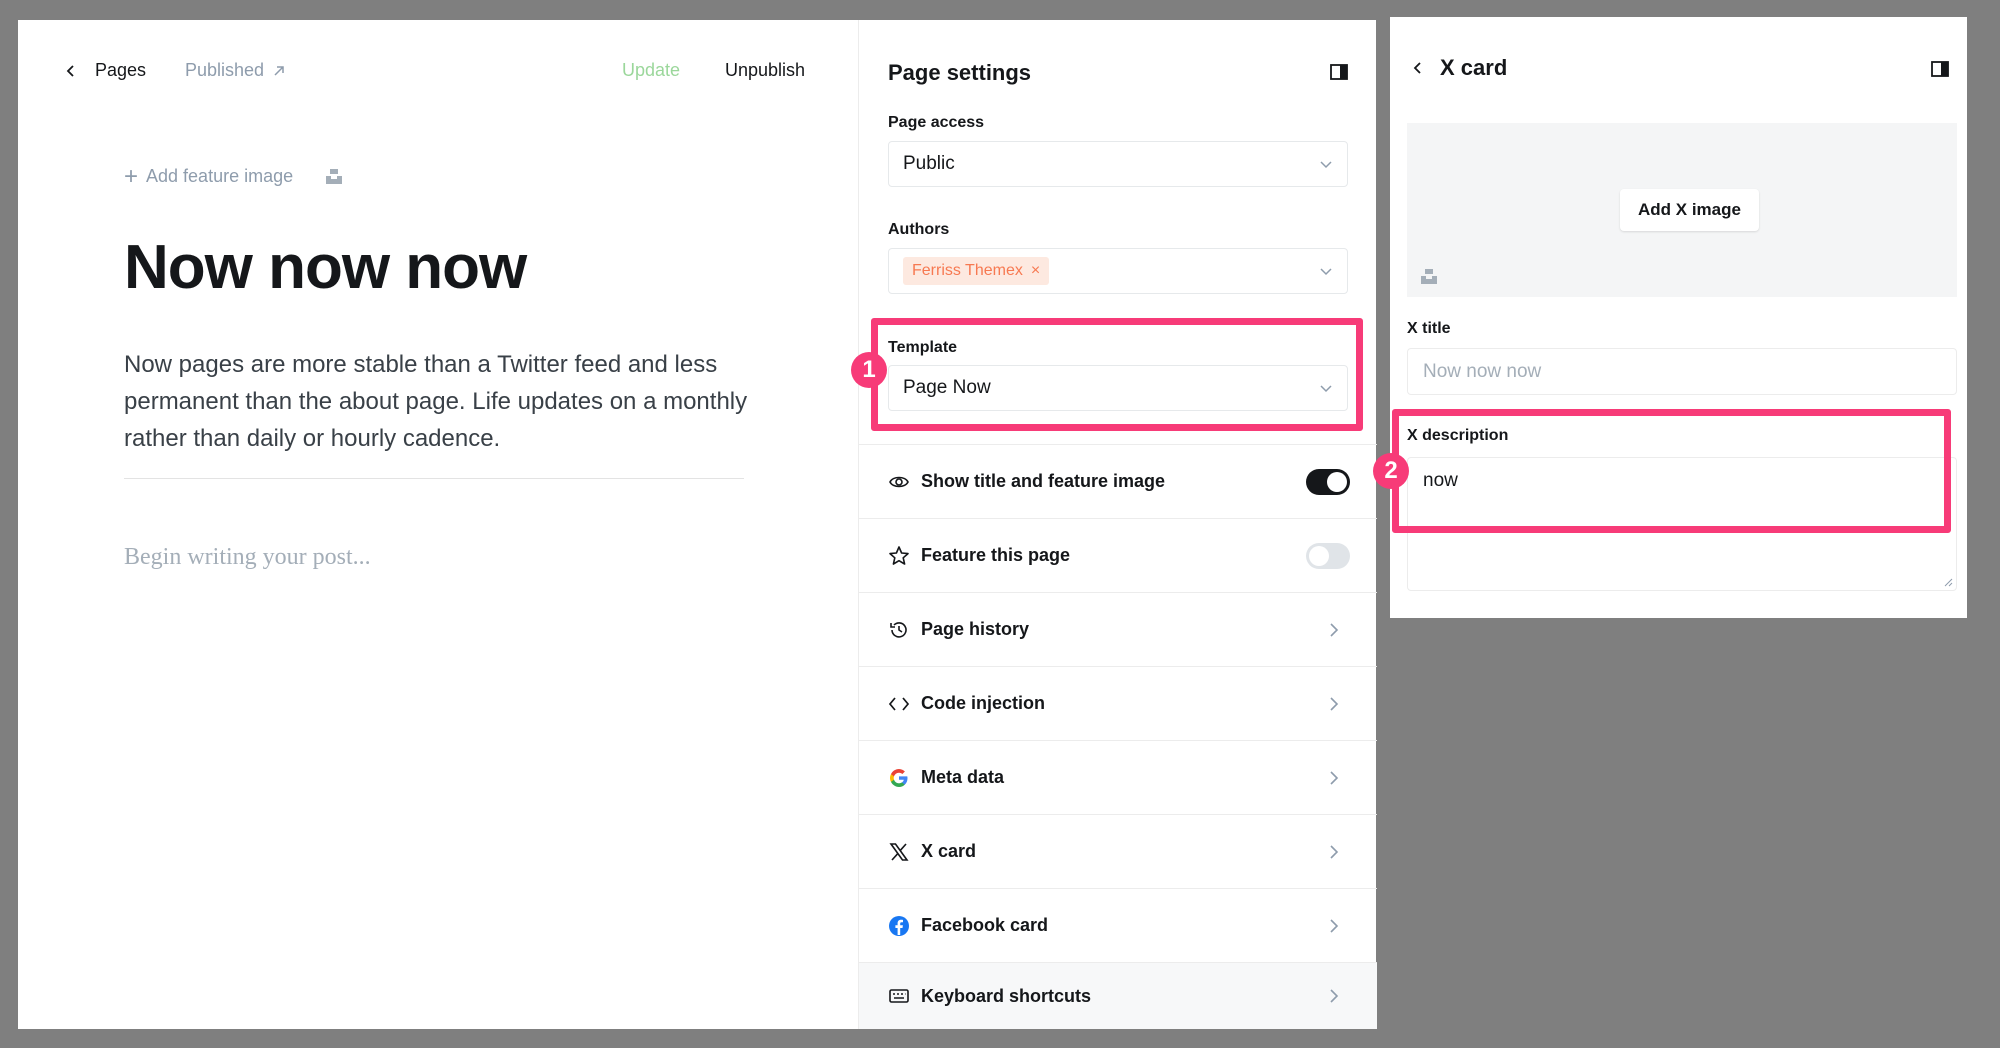 Image resolution: width=2000 pixels, height=1048 pixels. Describe the element at coordinates (1043, 481) in the screenshot. I see `row-label: Show title and feature image` at that location.